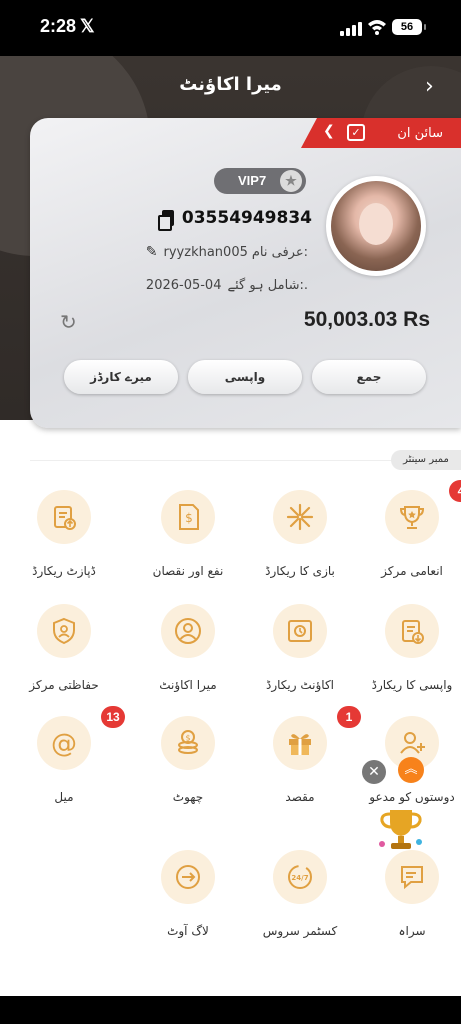 This screenshot has width=461, height=1024. I want to click on vip-star-icon: ★, so click(291, 181).